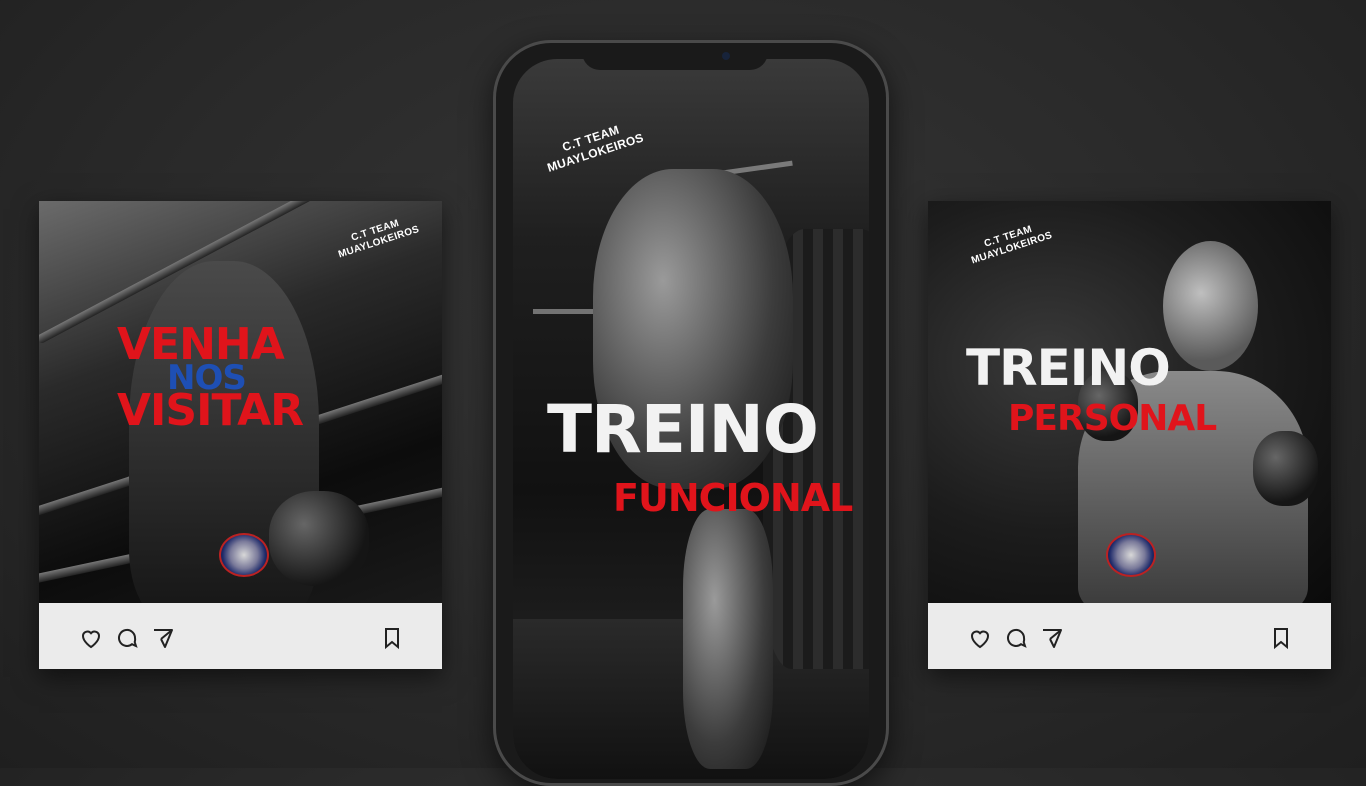 This screenshot has width=1366, height=786. What do you see at coordinates (728, 639) in the screenshot?
I see `athlete-leg` at bounding box center [728, 639].